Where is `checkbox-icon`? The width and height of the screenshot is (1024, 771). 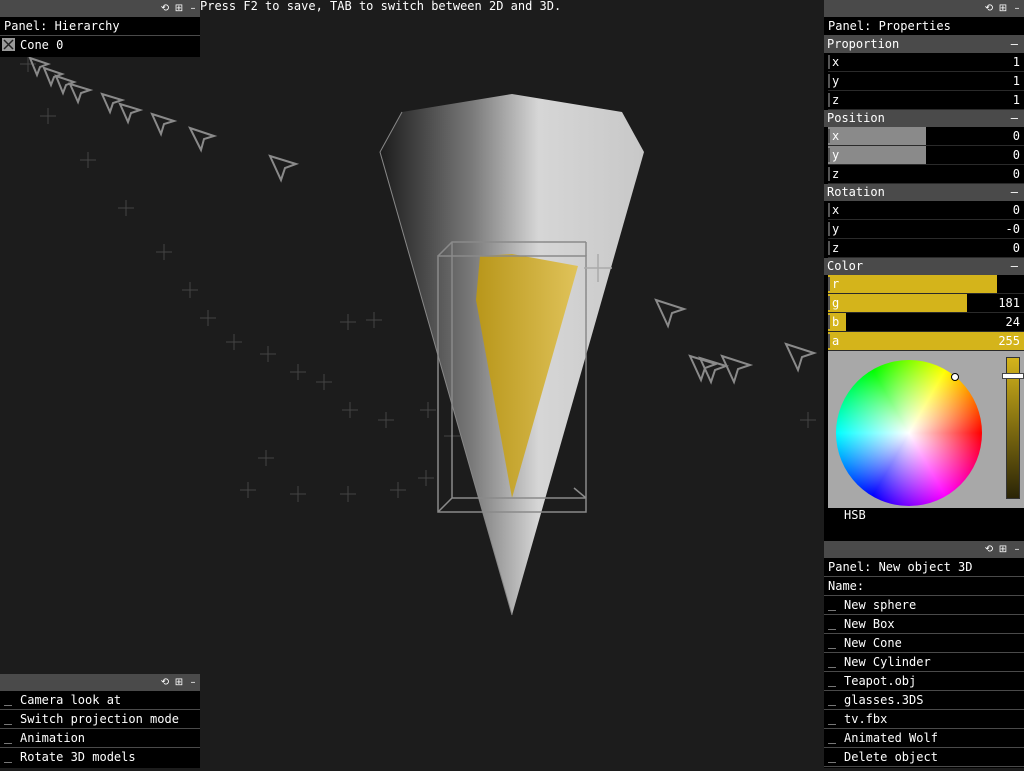
checkbox-icon is located at coordinates (8, 44).